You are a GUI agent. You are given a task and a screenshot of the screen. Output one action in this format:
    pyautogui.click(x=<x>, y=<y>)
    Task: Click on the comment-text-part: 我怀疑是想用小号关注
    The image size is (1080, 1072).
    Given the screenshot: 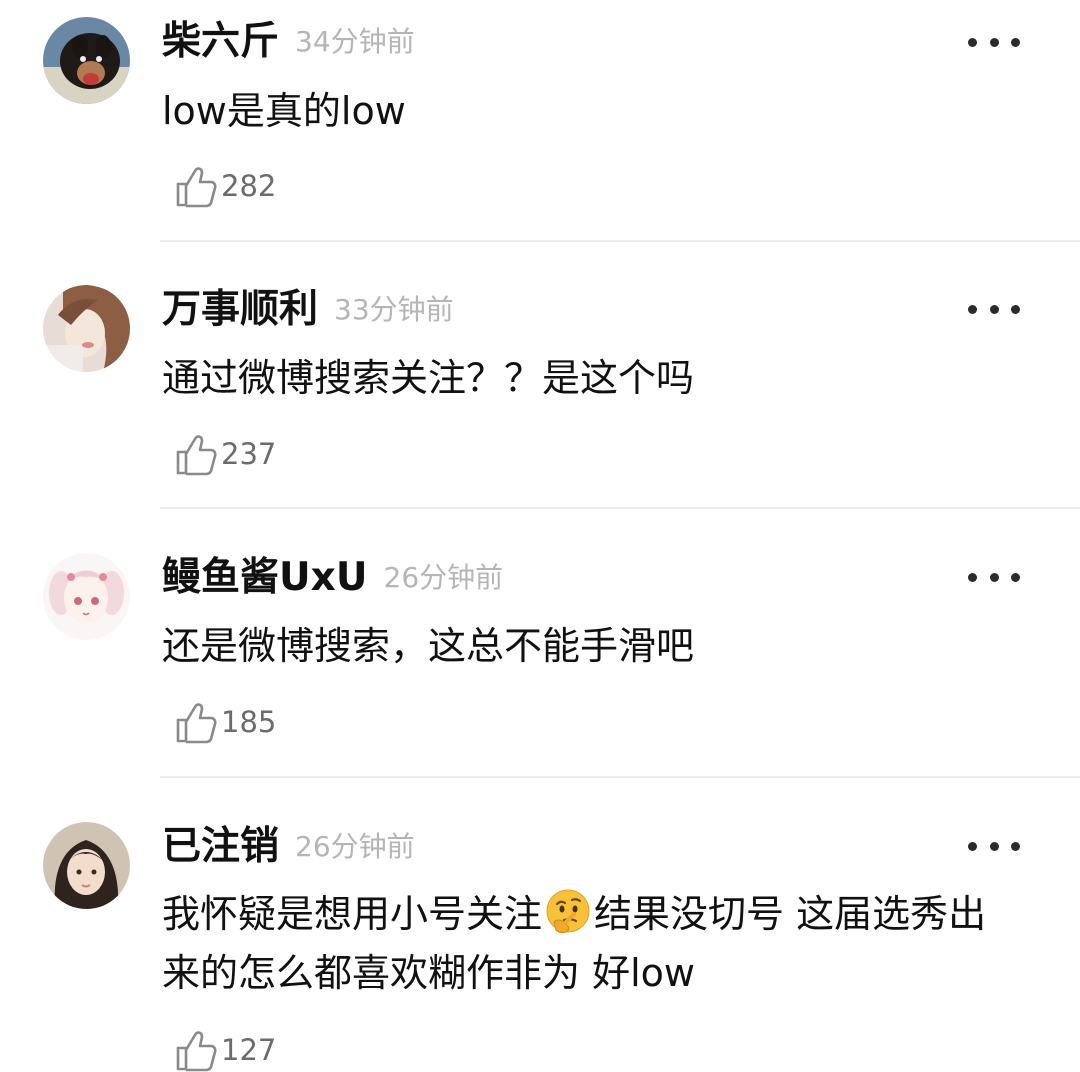 What is the action you would take?
    pyautogui.click(x=352, y=914)
    